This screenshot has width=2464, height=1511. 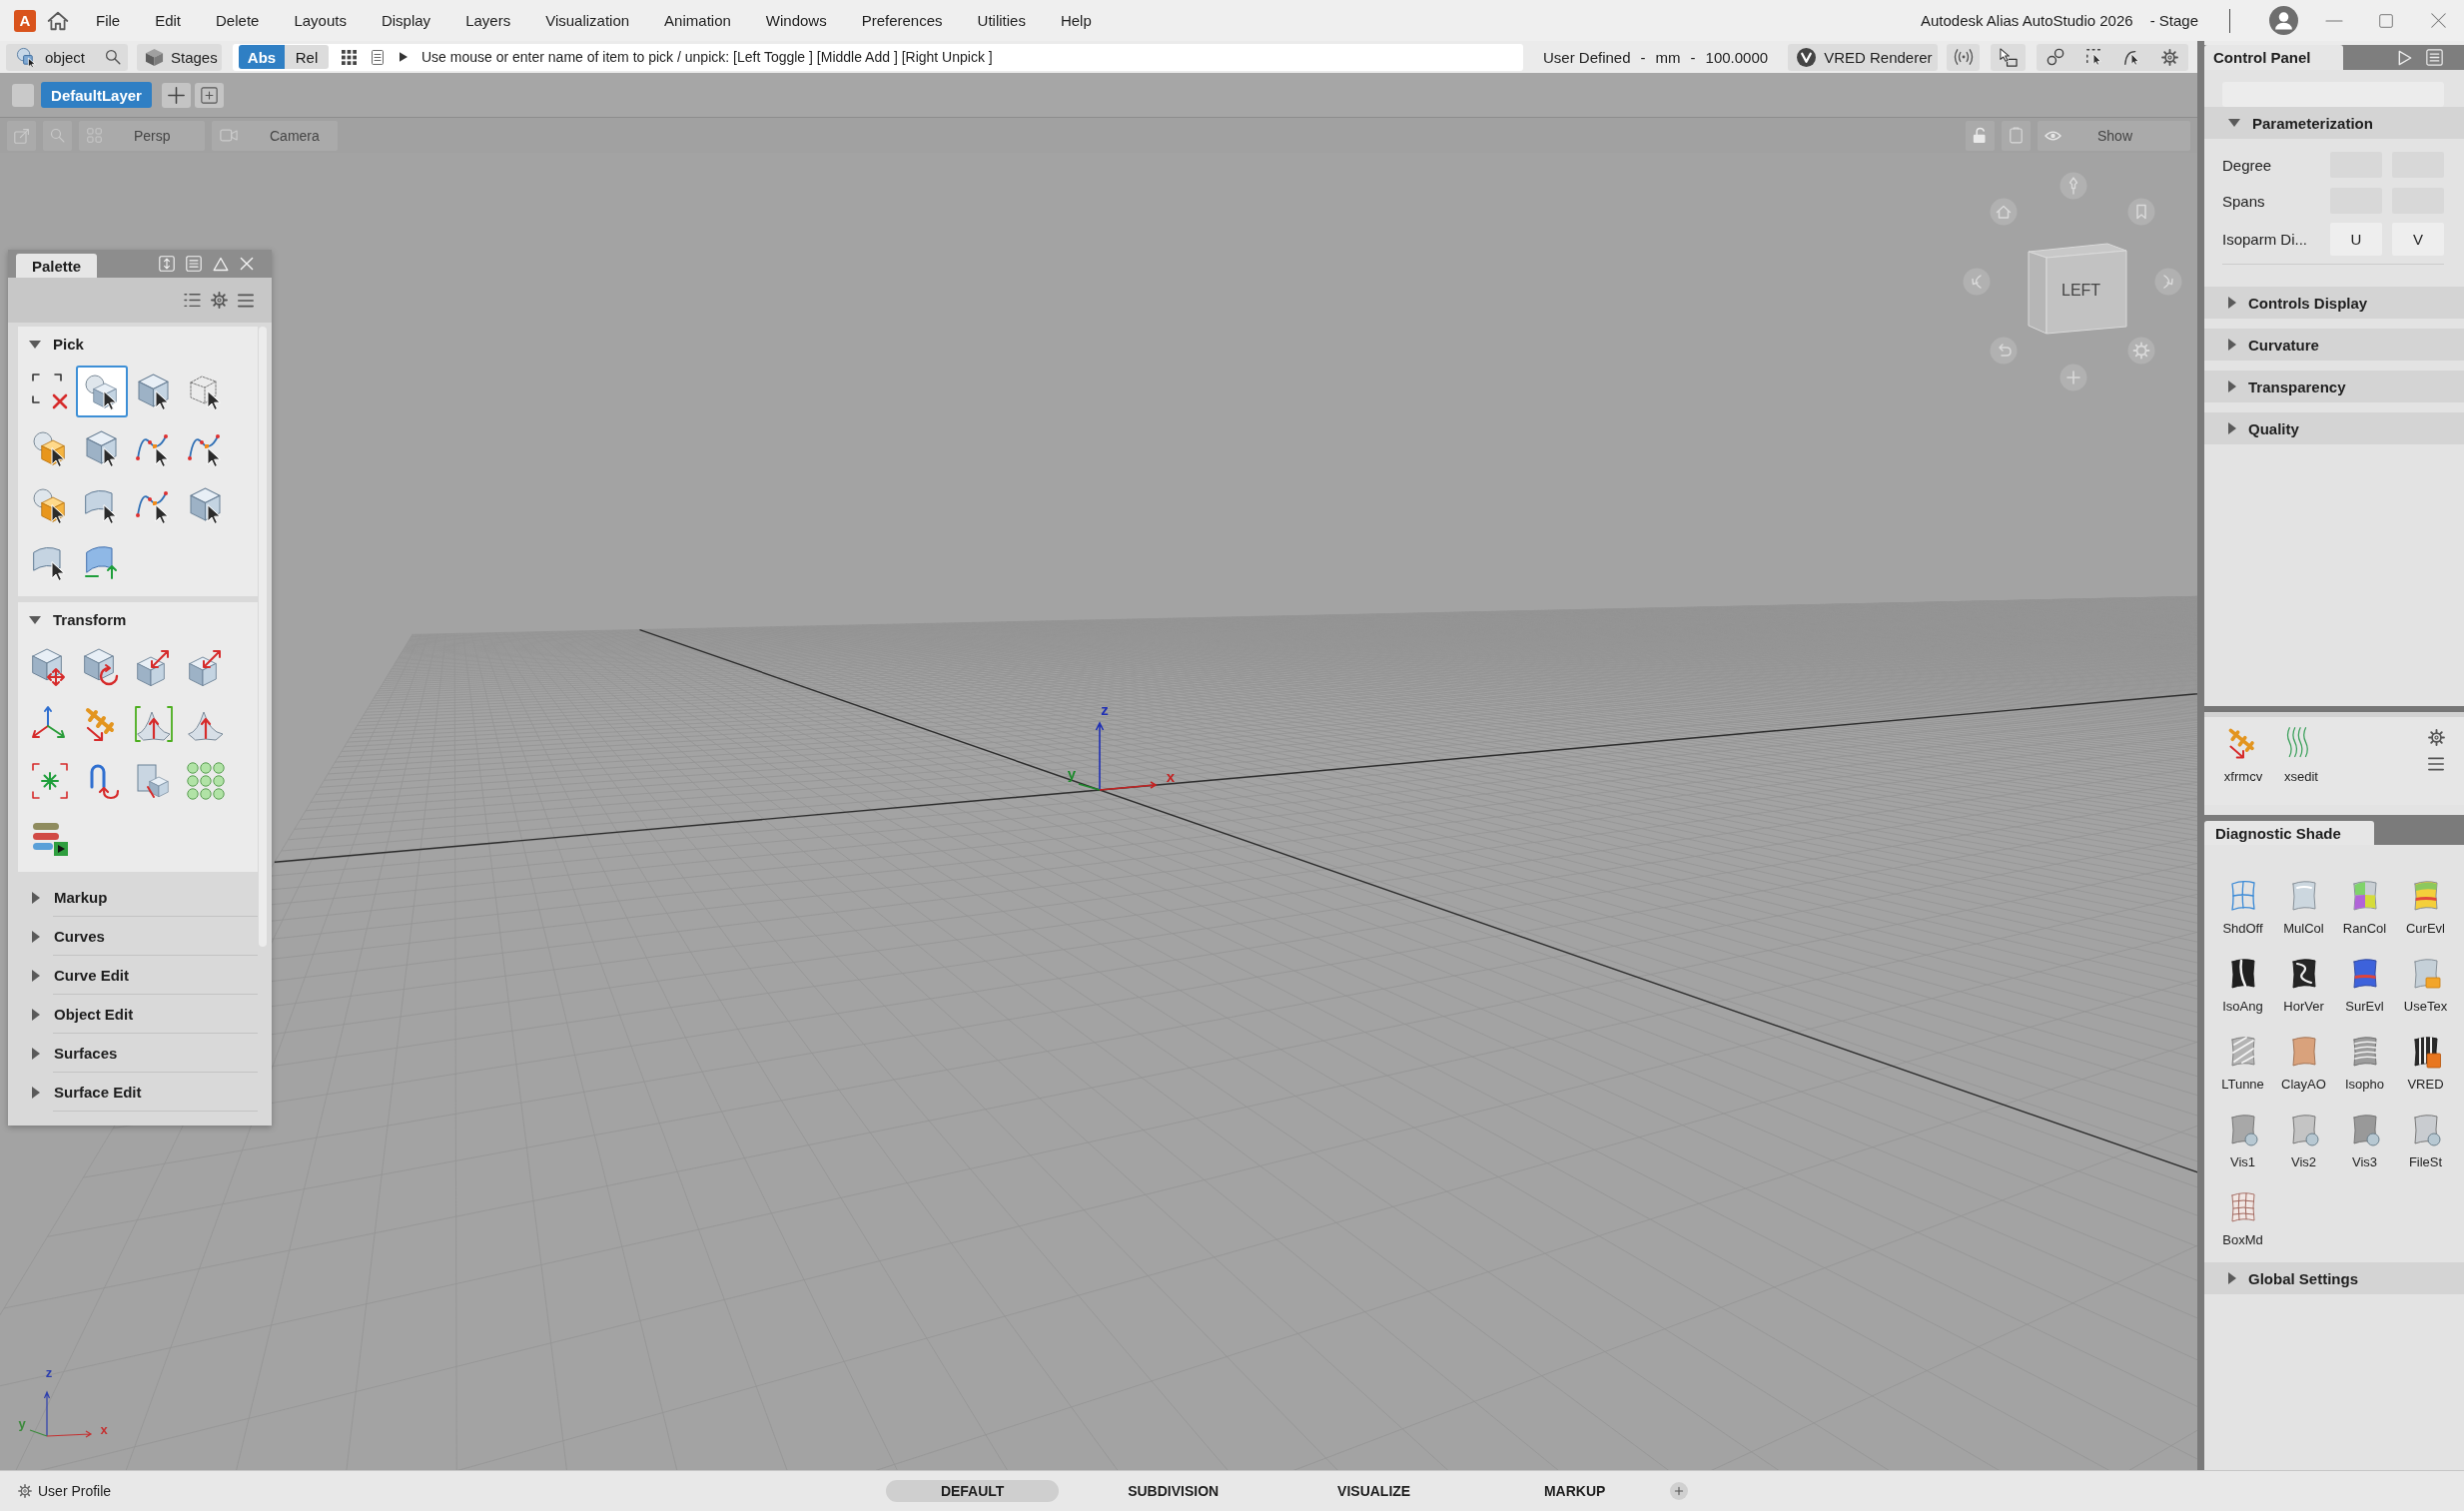 I want to click on section-header: Pick, so click(x=138, y=344).